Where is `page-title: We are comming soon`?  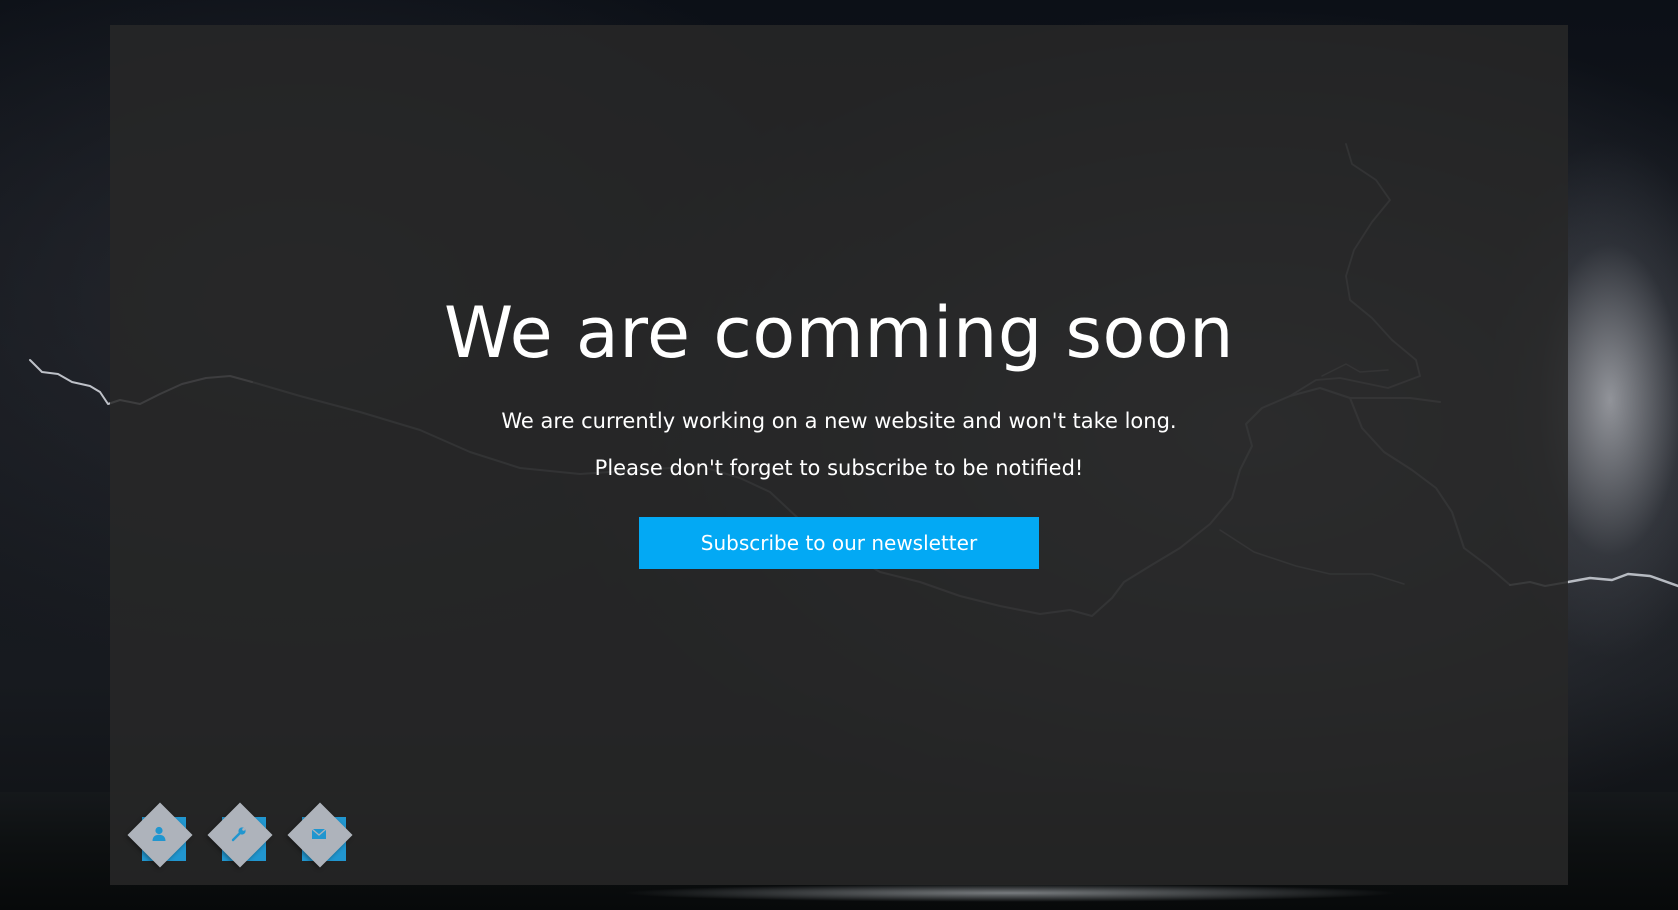
page-title: We are comming soon is located at coordinates (839, 333).